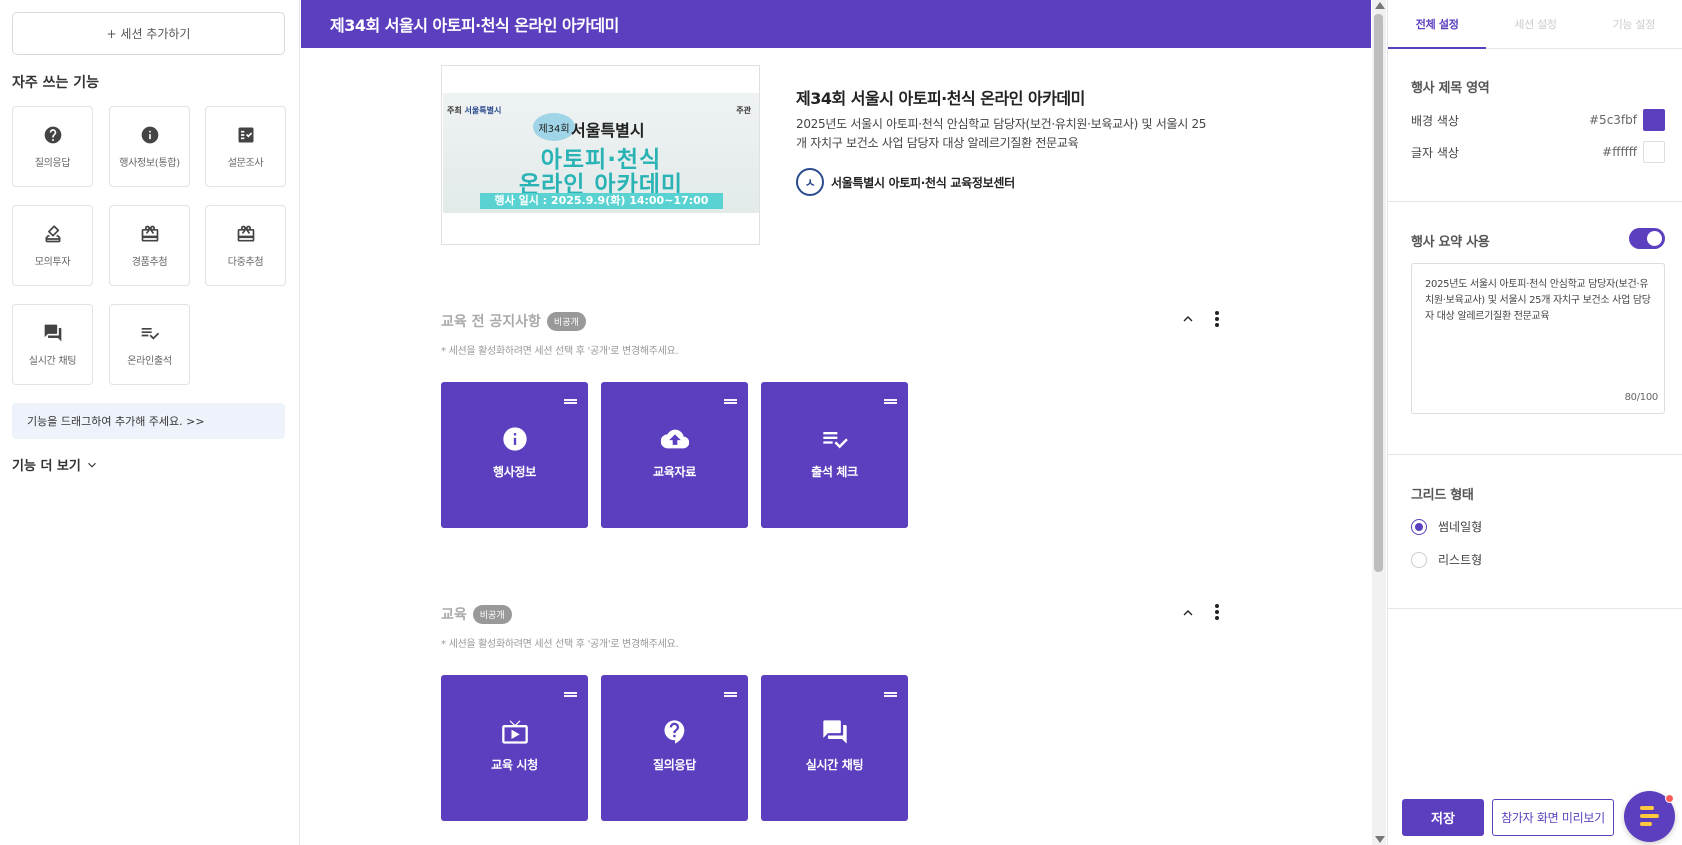 This screenshot has width=1682, height=845. Describe the element at coordinates (1380, 839) in the screenshot. I see `scroll-down-arrow-icon` at that location.